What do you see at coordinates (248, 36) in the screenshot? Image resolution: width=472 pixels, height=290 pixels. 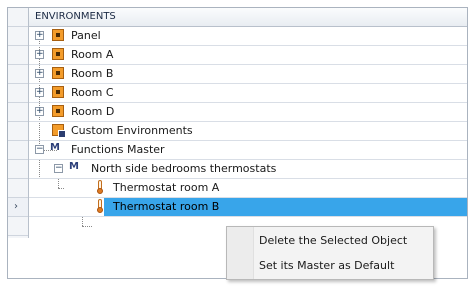 I see `tree-item: + Panel` at bounding box center [248, 36].